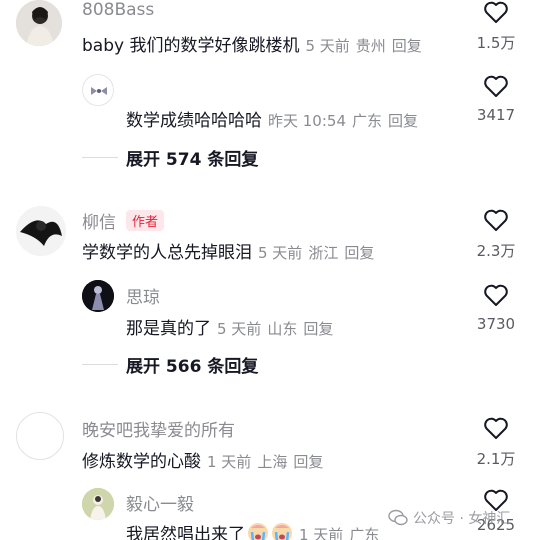  What do you see at coordinates (496, 442) in the screenshot?
I see `like-button: 2.1万` at bounding box center [496, 442].